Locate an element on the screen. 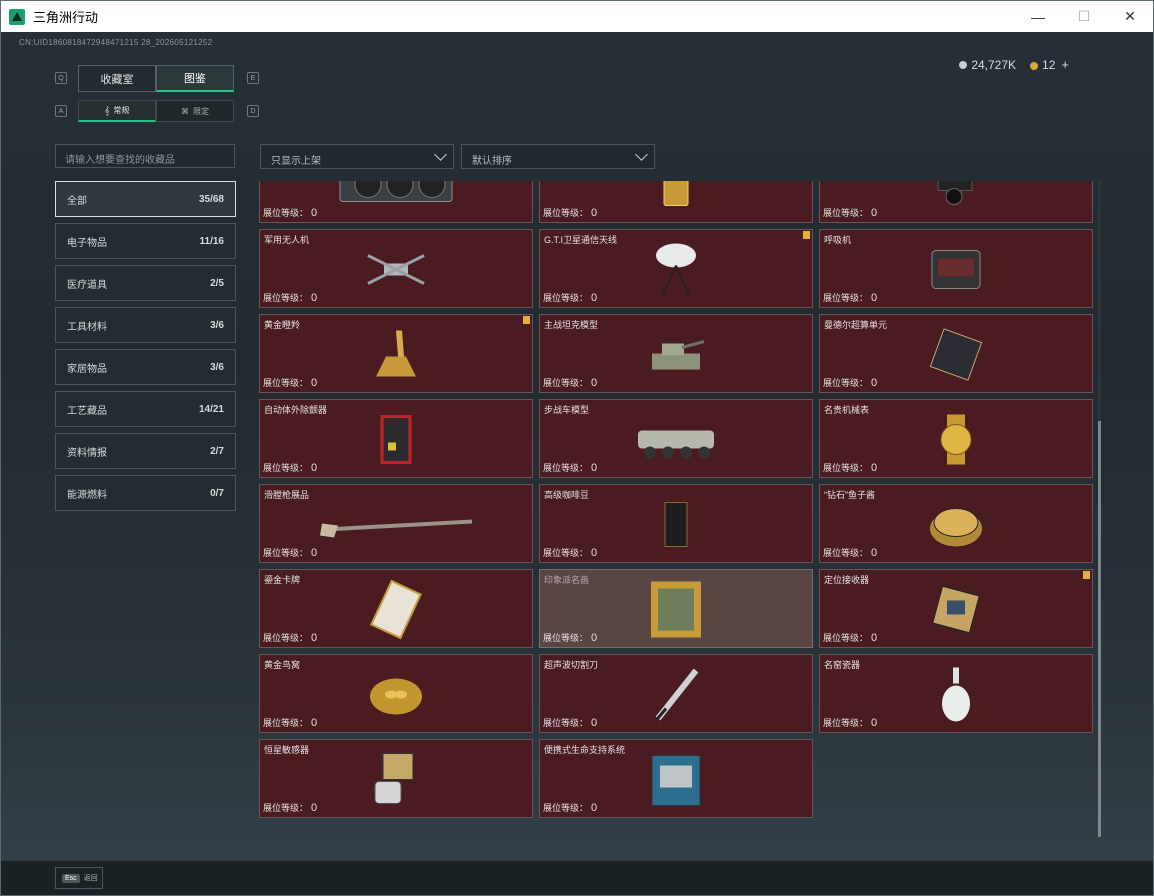 The image size is (1154, 896). locator-receiver-icon is located at coordinates (956, 612).